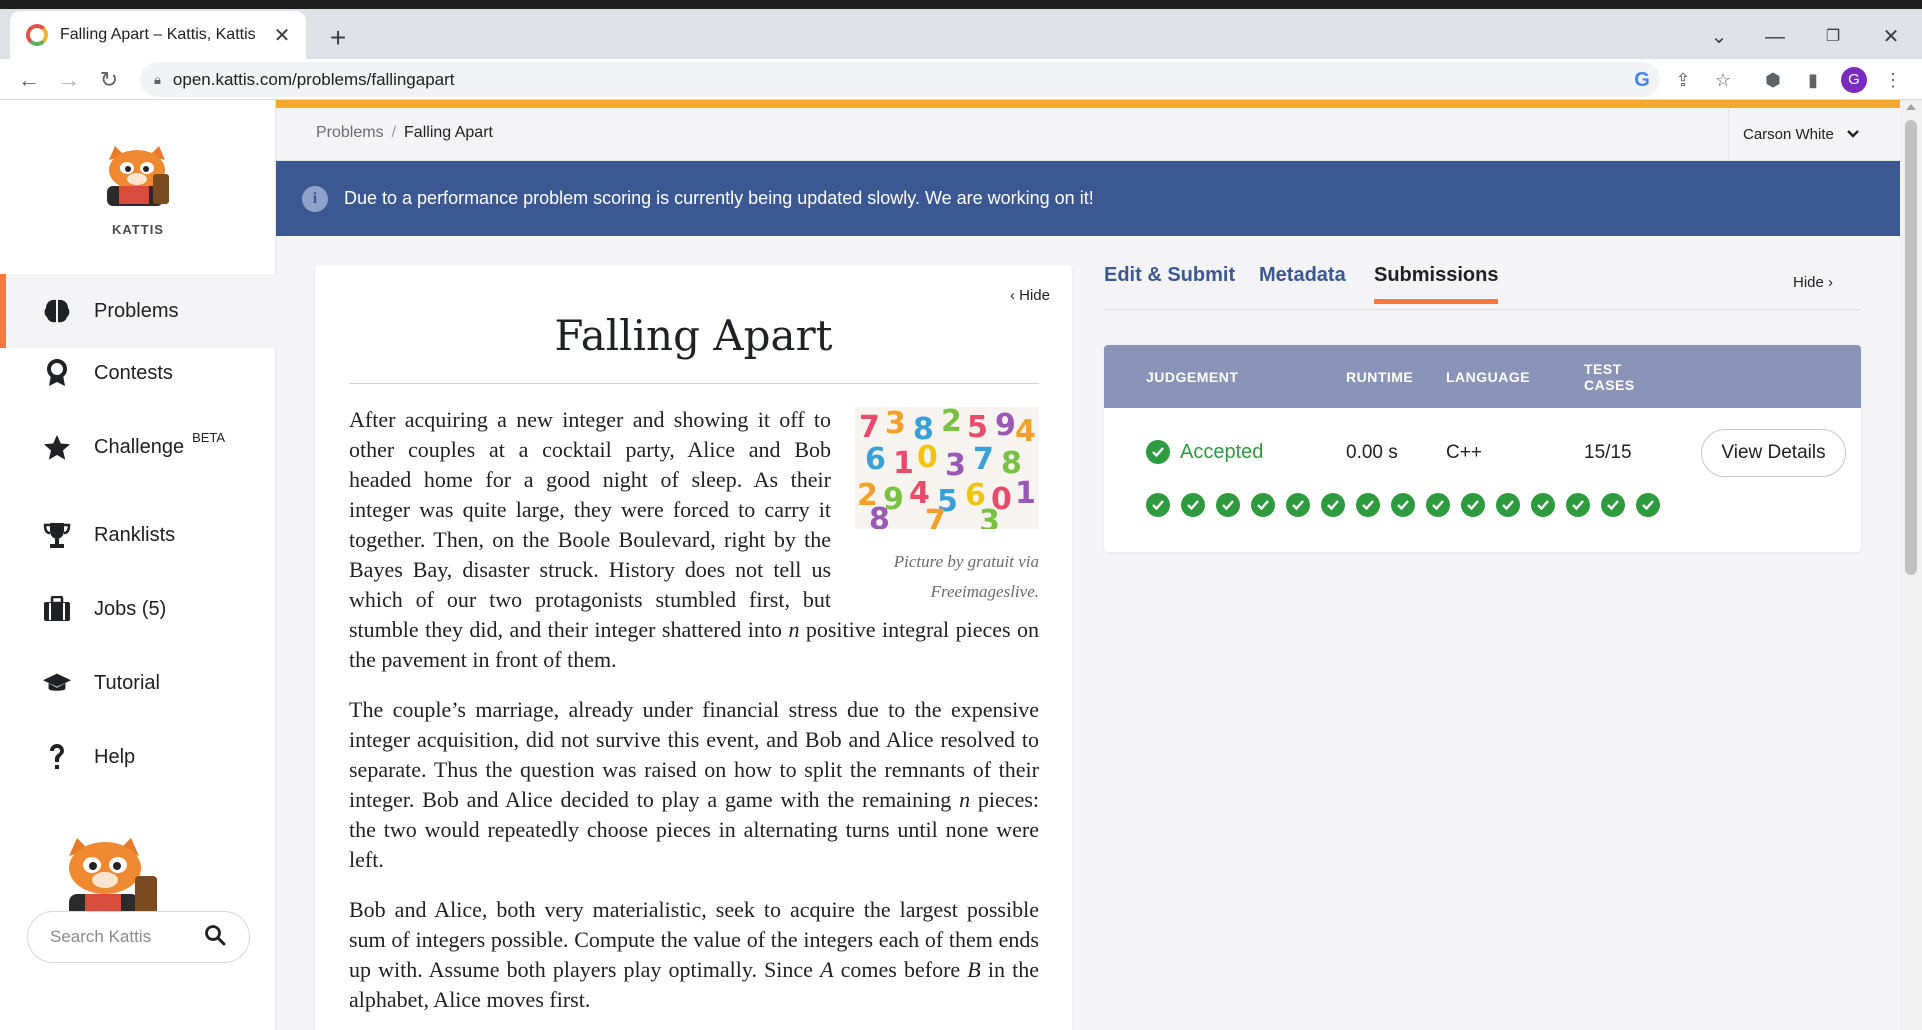  Describe the element at coordinates (137, 176) in the screenshot. I see `kattis-logo-icon` at that location.